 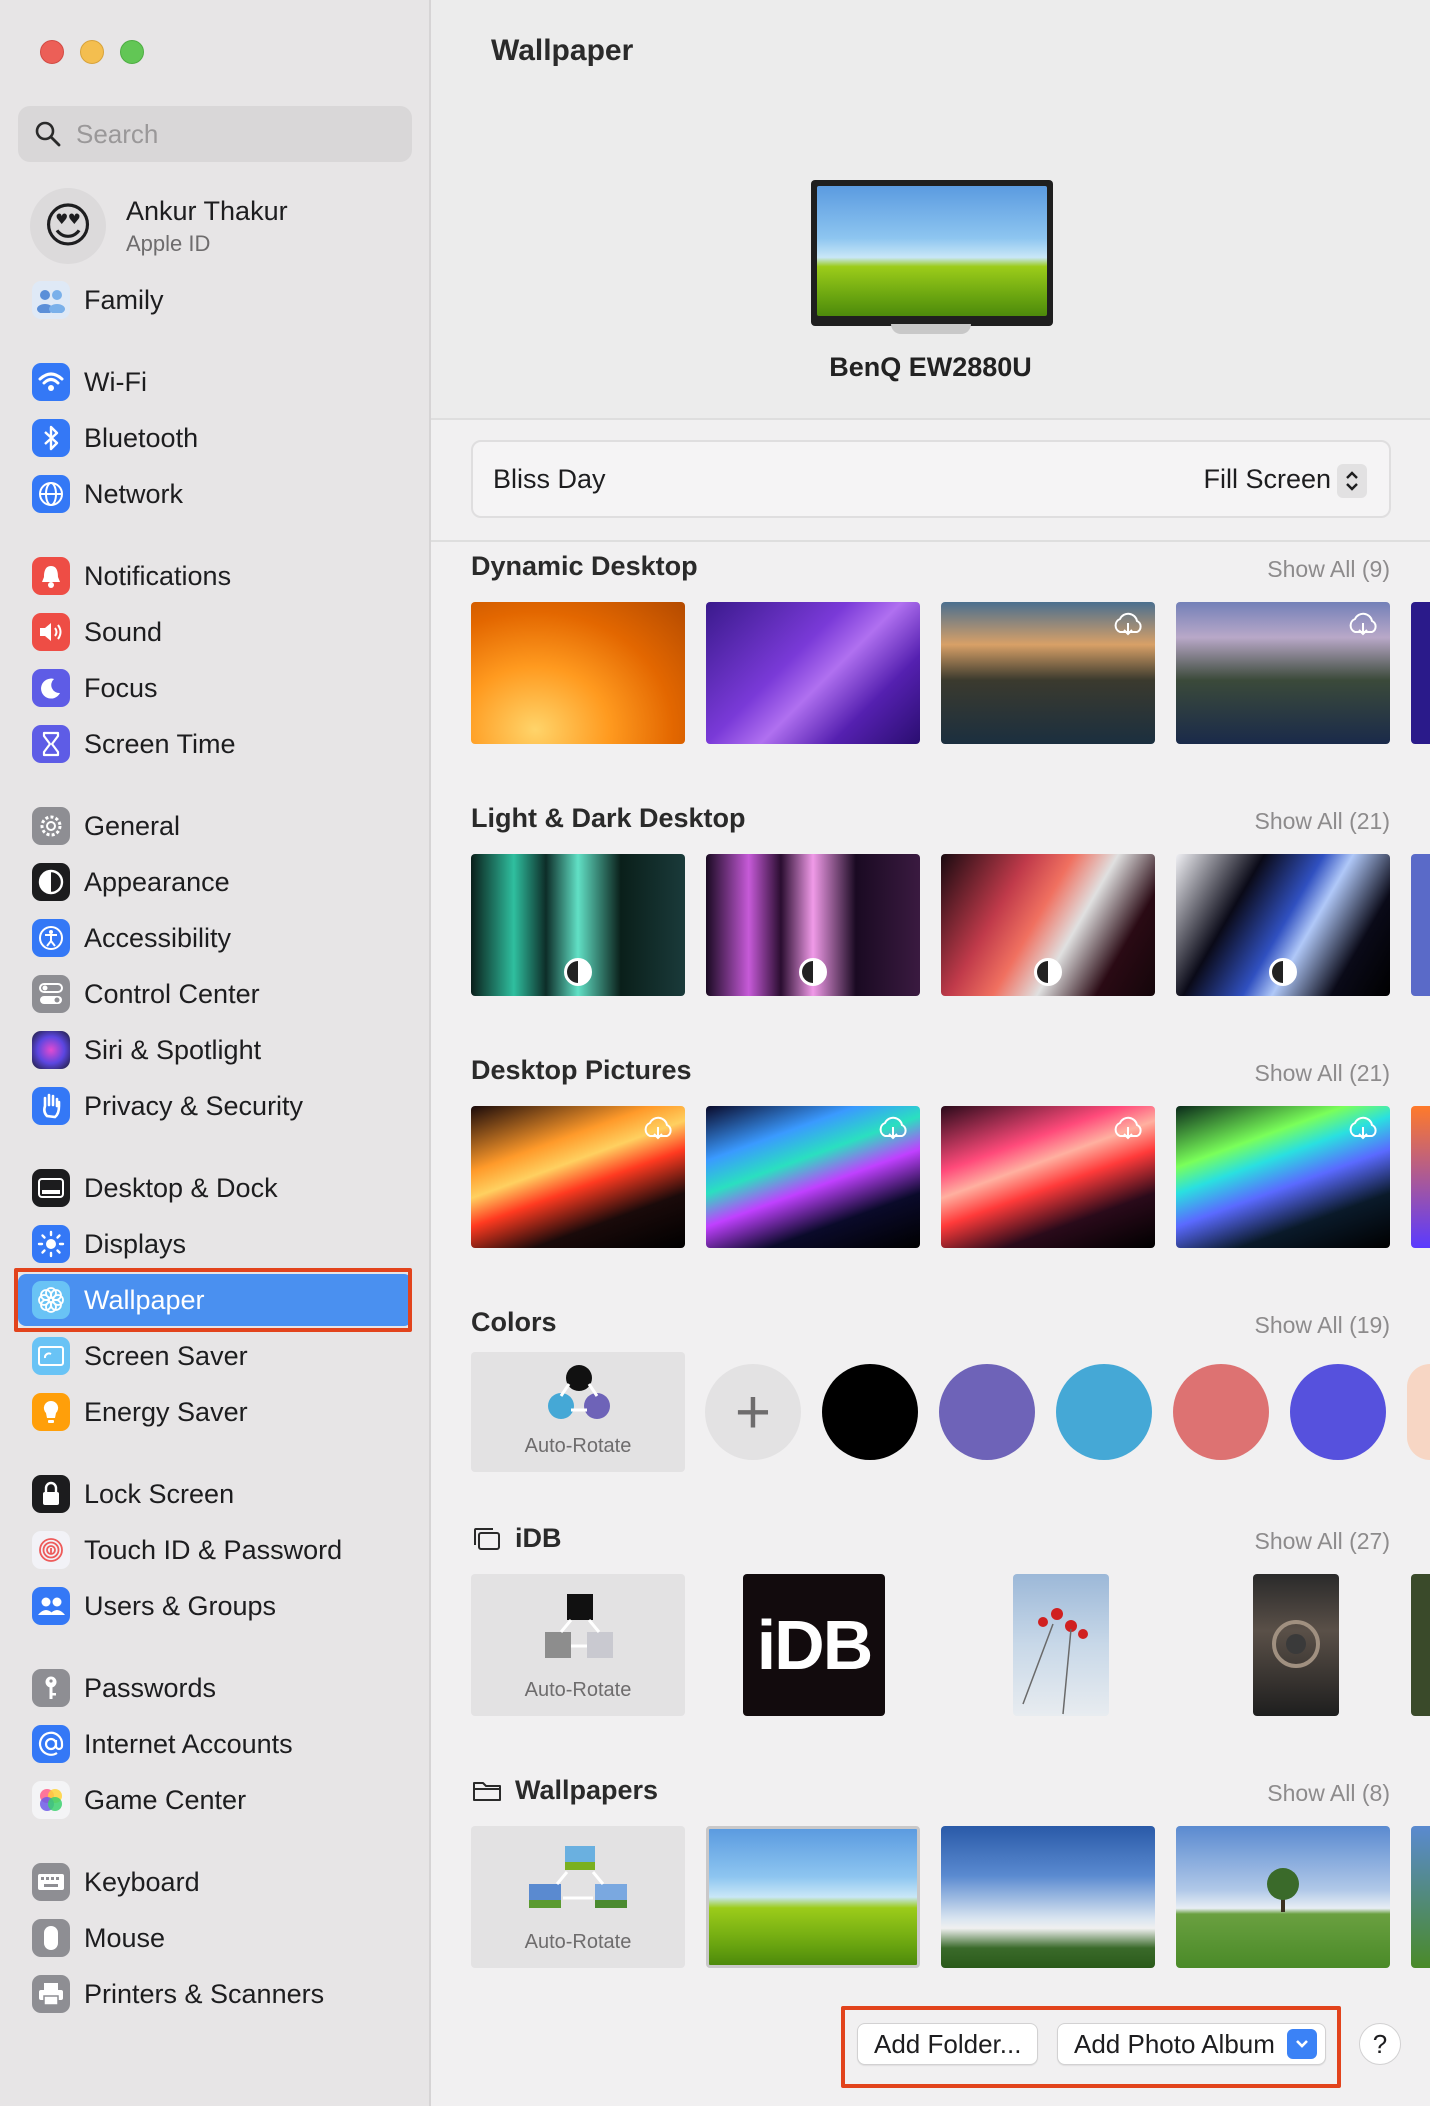 I want to click on sidebar-item-keyboard: Keyboard, so click(x=215, y=1882).